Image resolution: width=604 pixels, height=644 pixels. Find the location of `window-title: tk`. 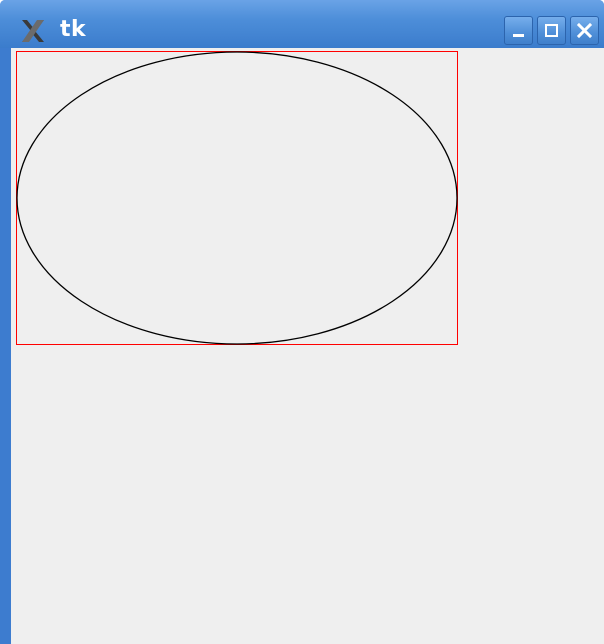

window-title: tk is located at coordinates (73, 29).